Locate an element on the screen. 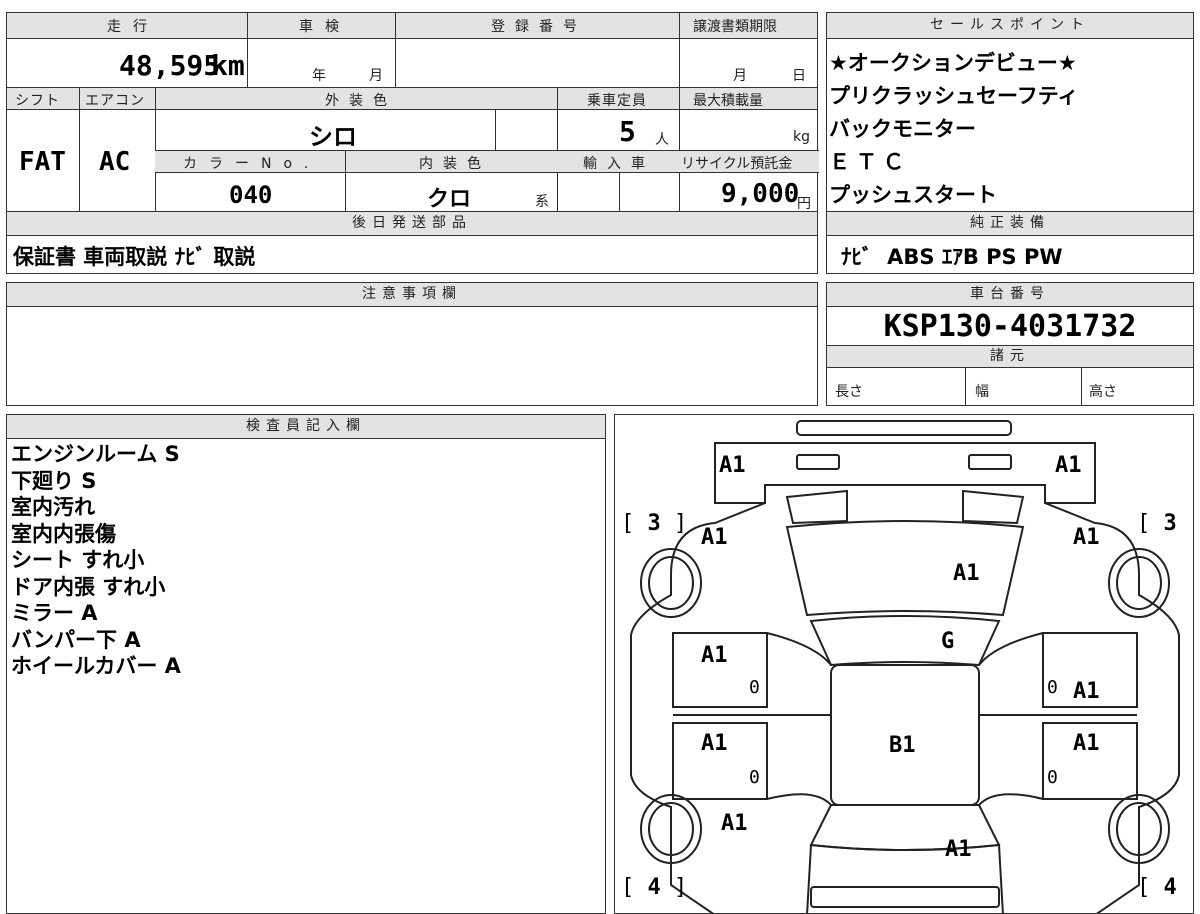 This screenshot has width=1200, height=914. inspector-header: 検査員記入欄 is located at coordinates (306, 427).